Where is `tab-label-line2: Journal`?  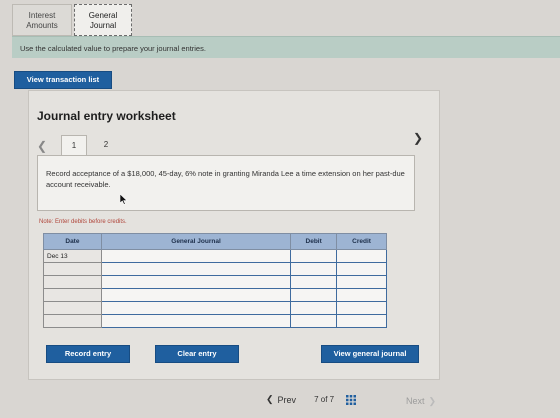
tab-label-line2: Journal is located at coordinates (103, 25).